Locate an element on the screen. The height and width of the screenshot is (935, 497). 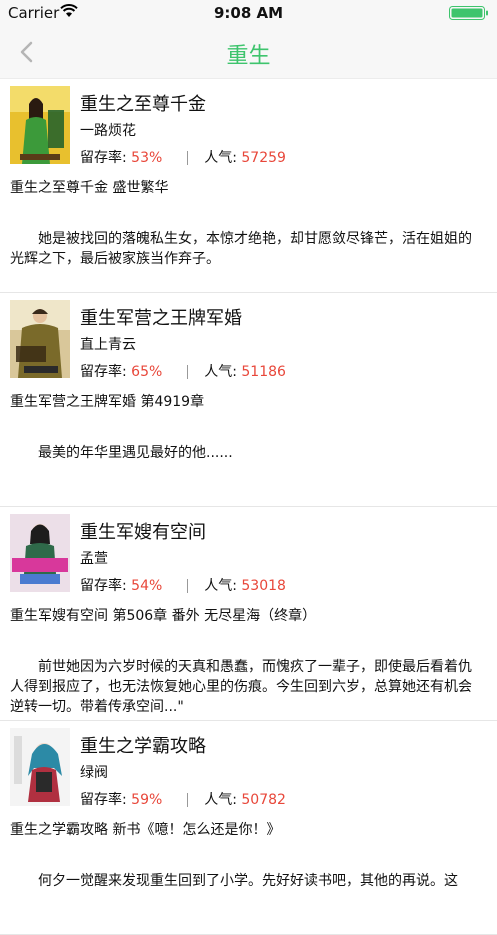
book-title: 重生之学霸攻略 is located at coordinates (143, 746).